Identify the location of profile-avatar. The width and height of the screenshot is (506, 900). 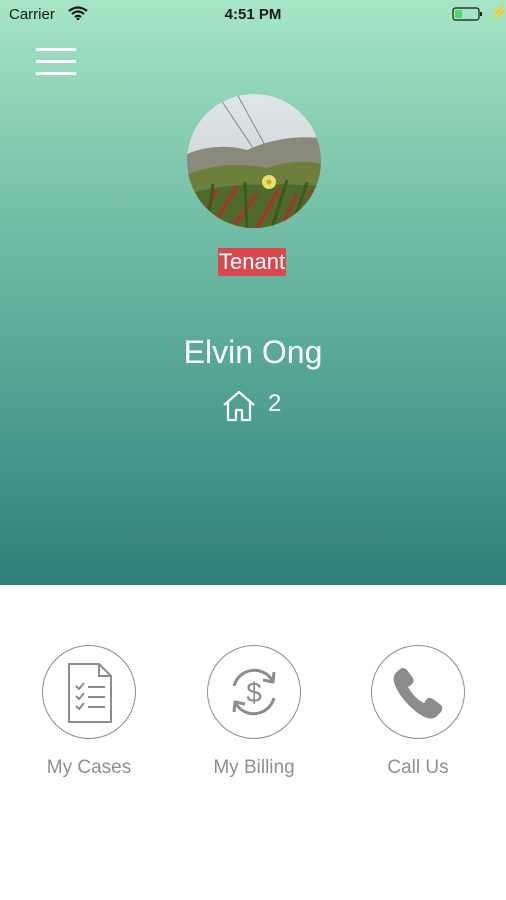
(254, 161).